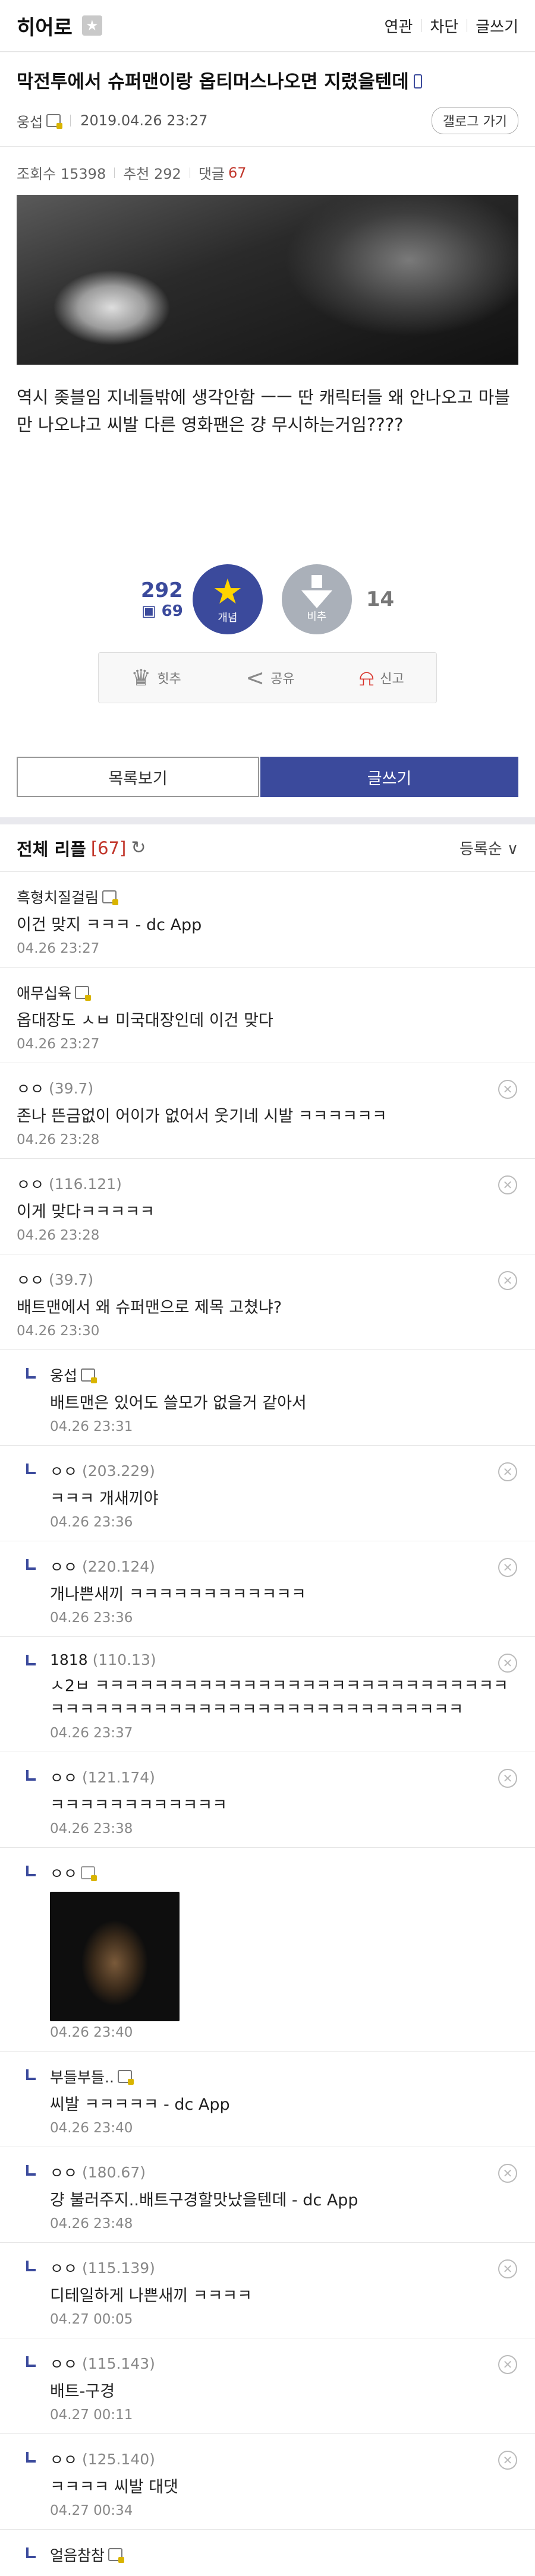 This screenshot has width=535, height=2576. What do you see at coordinates (138, 847) in the screenshot?
I see `refresh-icon: ↻` at bounding box center [138, 847].